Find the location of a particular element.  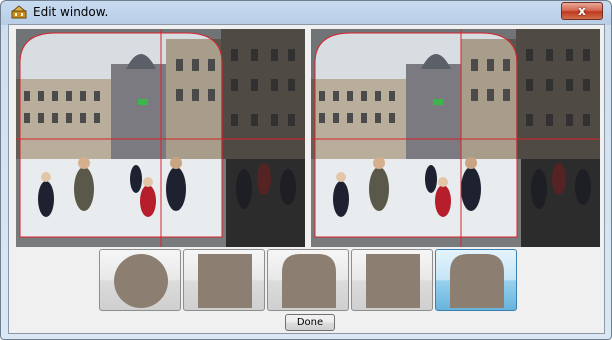

app-icon is located at coordinates (19, 12).